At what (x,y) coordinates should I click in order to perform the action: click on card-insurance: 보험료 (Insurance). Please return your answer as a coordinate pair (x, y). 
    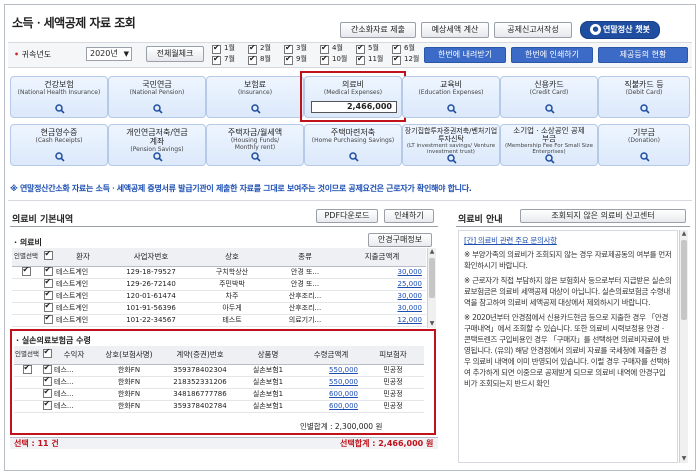
    Looking at the image, I should click on (255, 97).